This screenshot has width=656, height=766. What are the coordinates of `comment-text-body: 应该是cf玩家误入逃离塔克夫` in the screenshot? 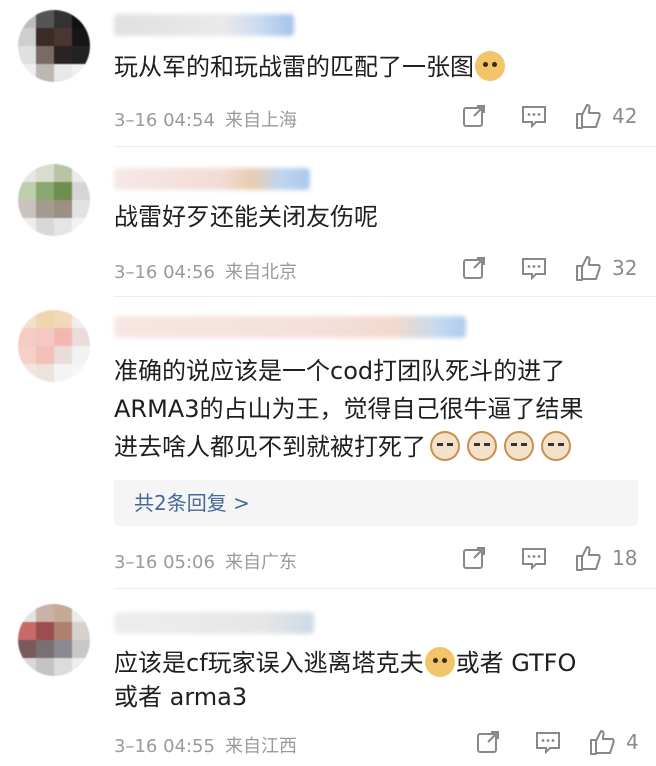 It's located at (269, 663).